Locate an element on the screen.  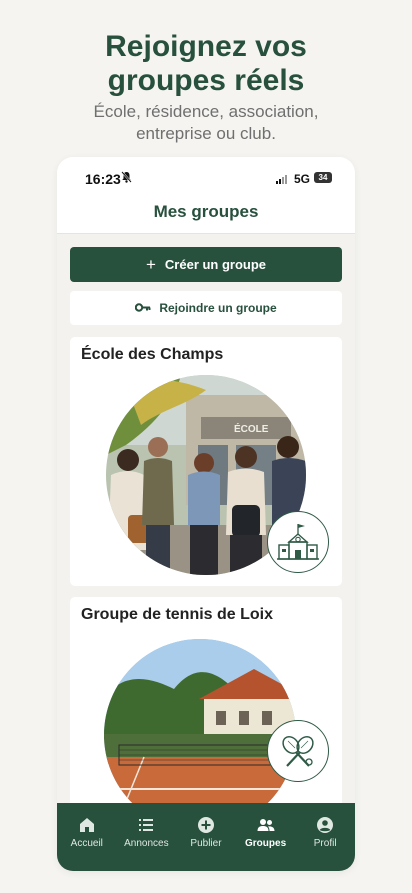
join-group-button: Rejoindre un groupe is located at coordinates (206, 308).